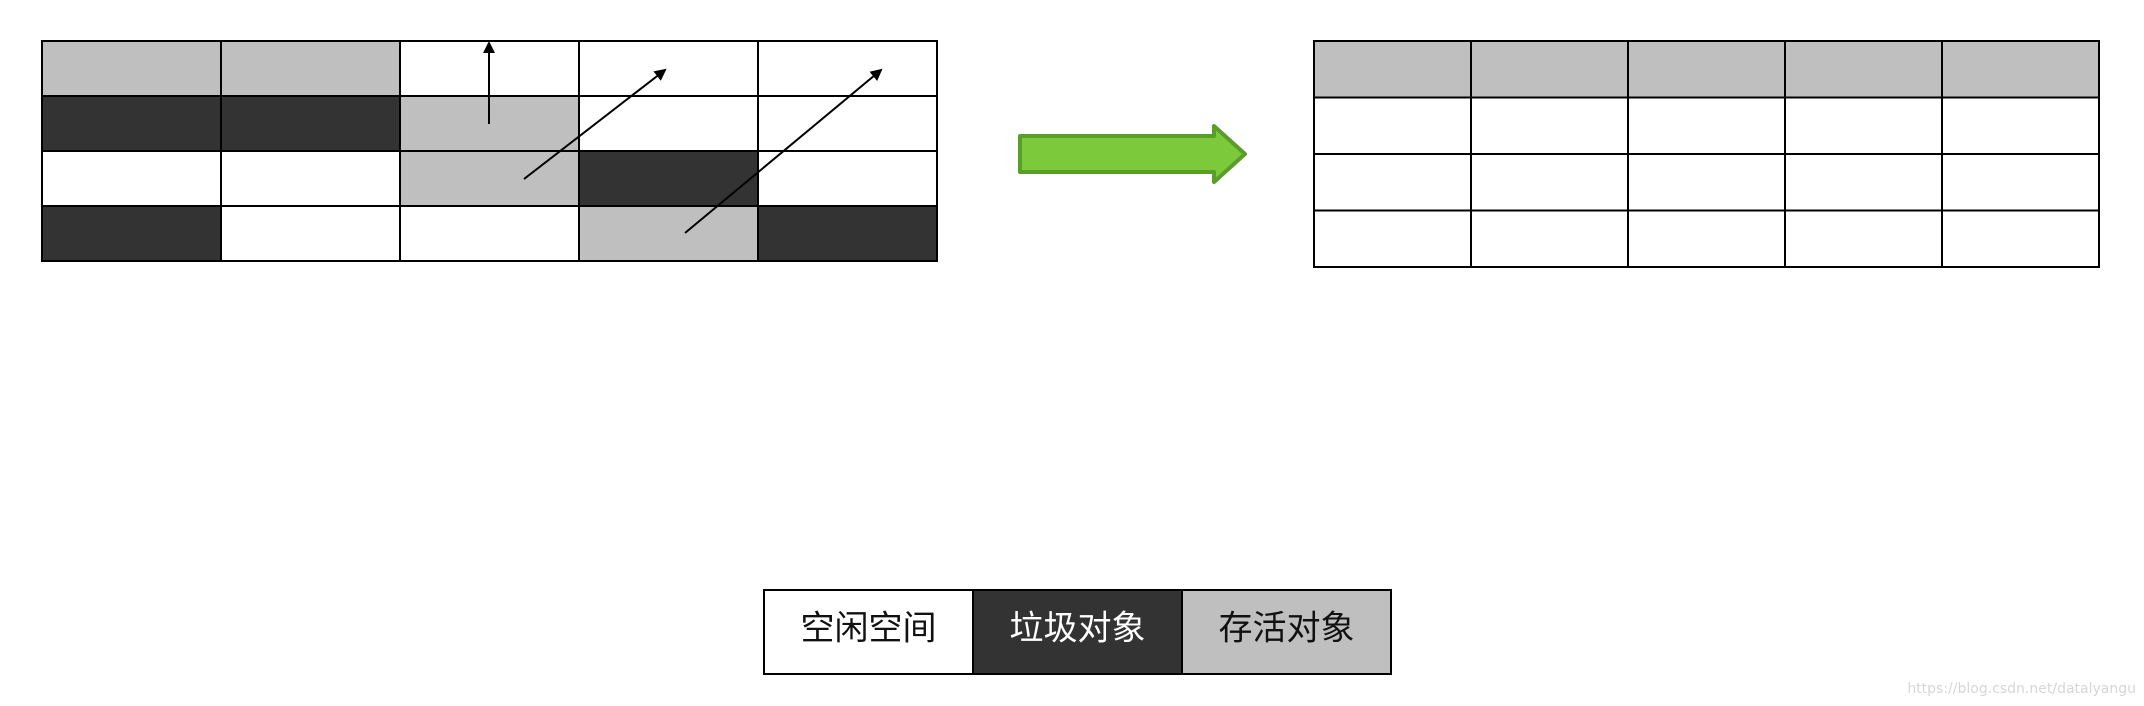 The width and height of the screenshot is (2144, 706). I want to click on after-memory-grid, so click(1706, 154).